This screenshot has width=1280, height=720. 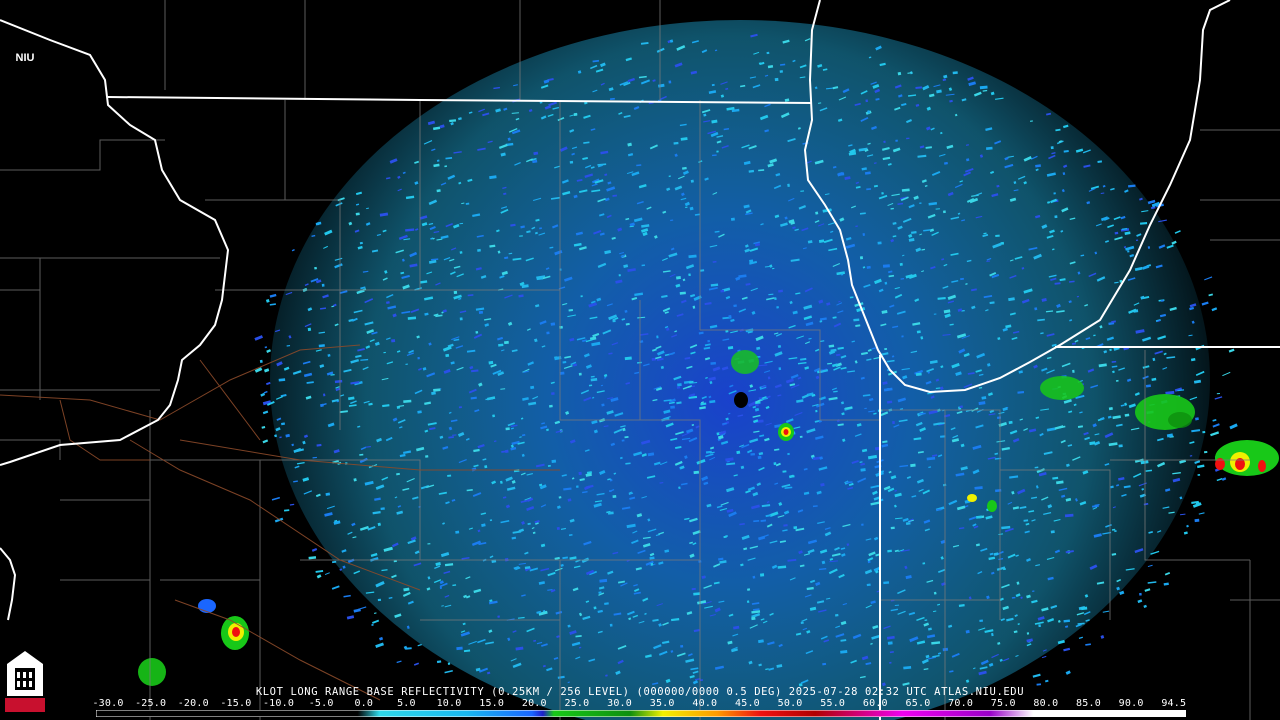 What do you see at coordinates (961, 703) in the screenshot?
I see `legend-tick-label: 70.0` at bounding box center [961, 703].